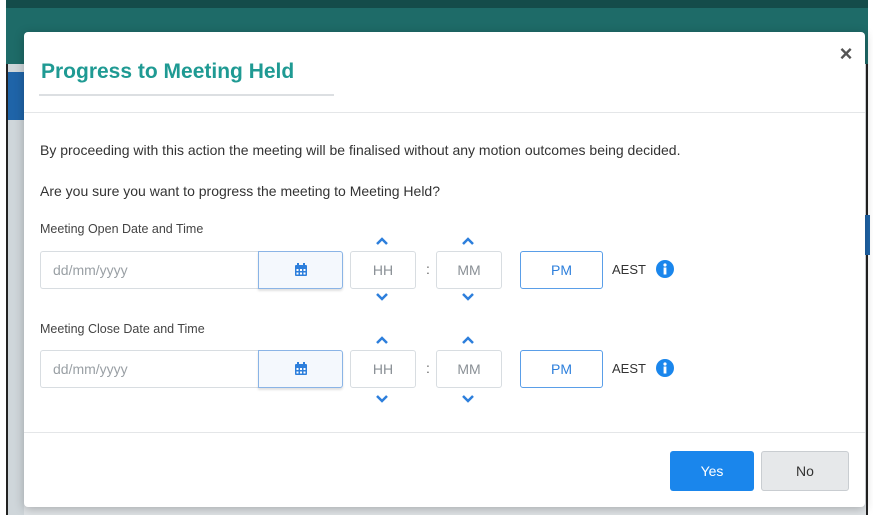 This screenshot has width=873, height=515. I want to click on footer-divider, so click(444, 432).